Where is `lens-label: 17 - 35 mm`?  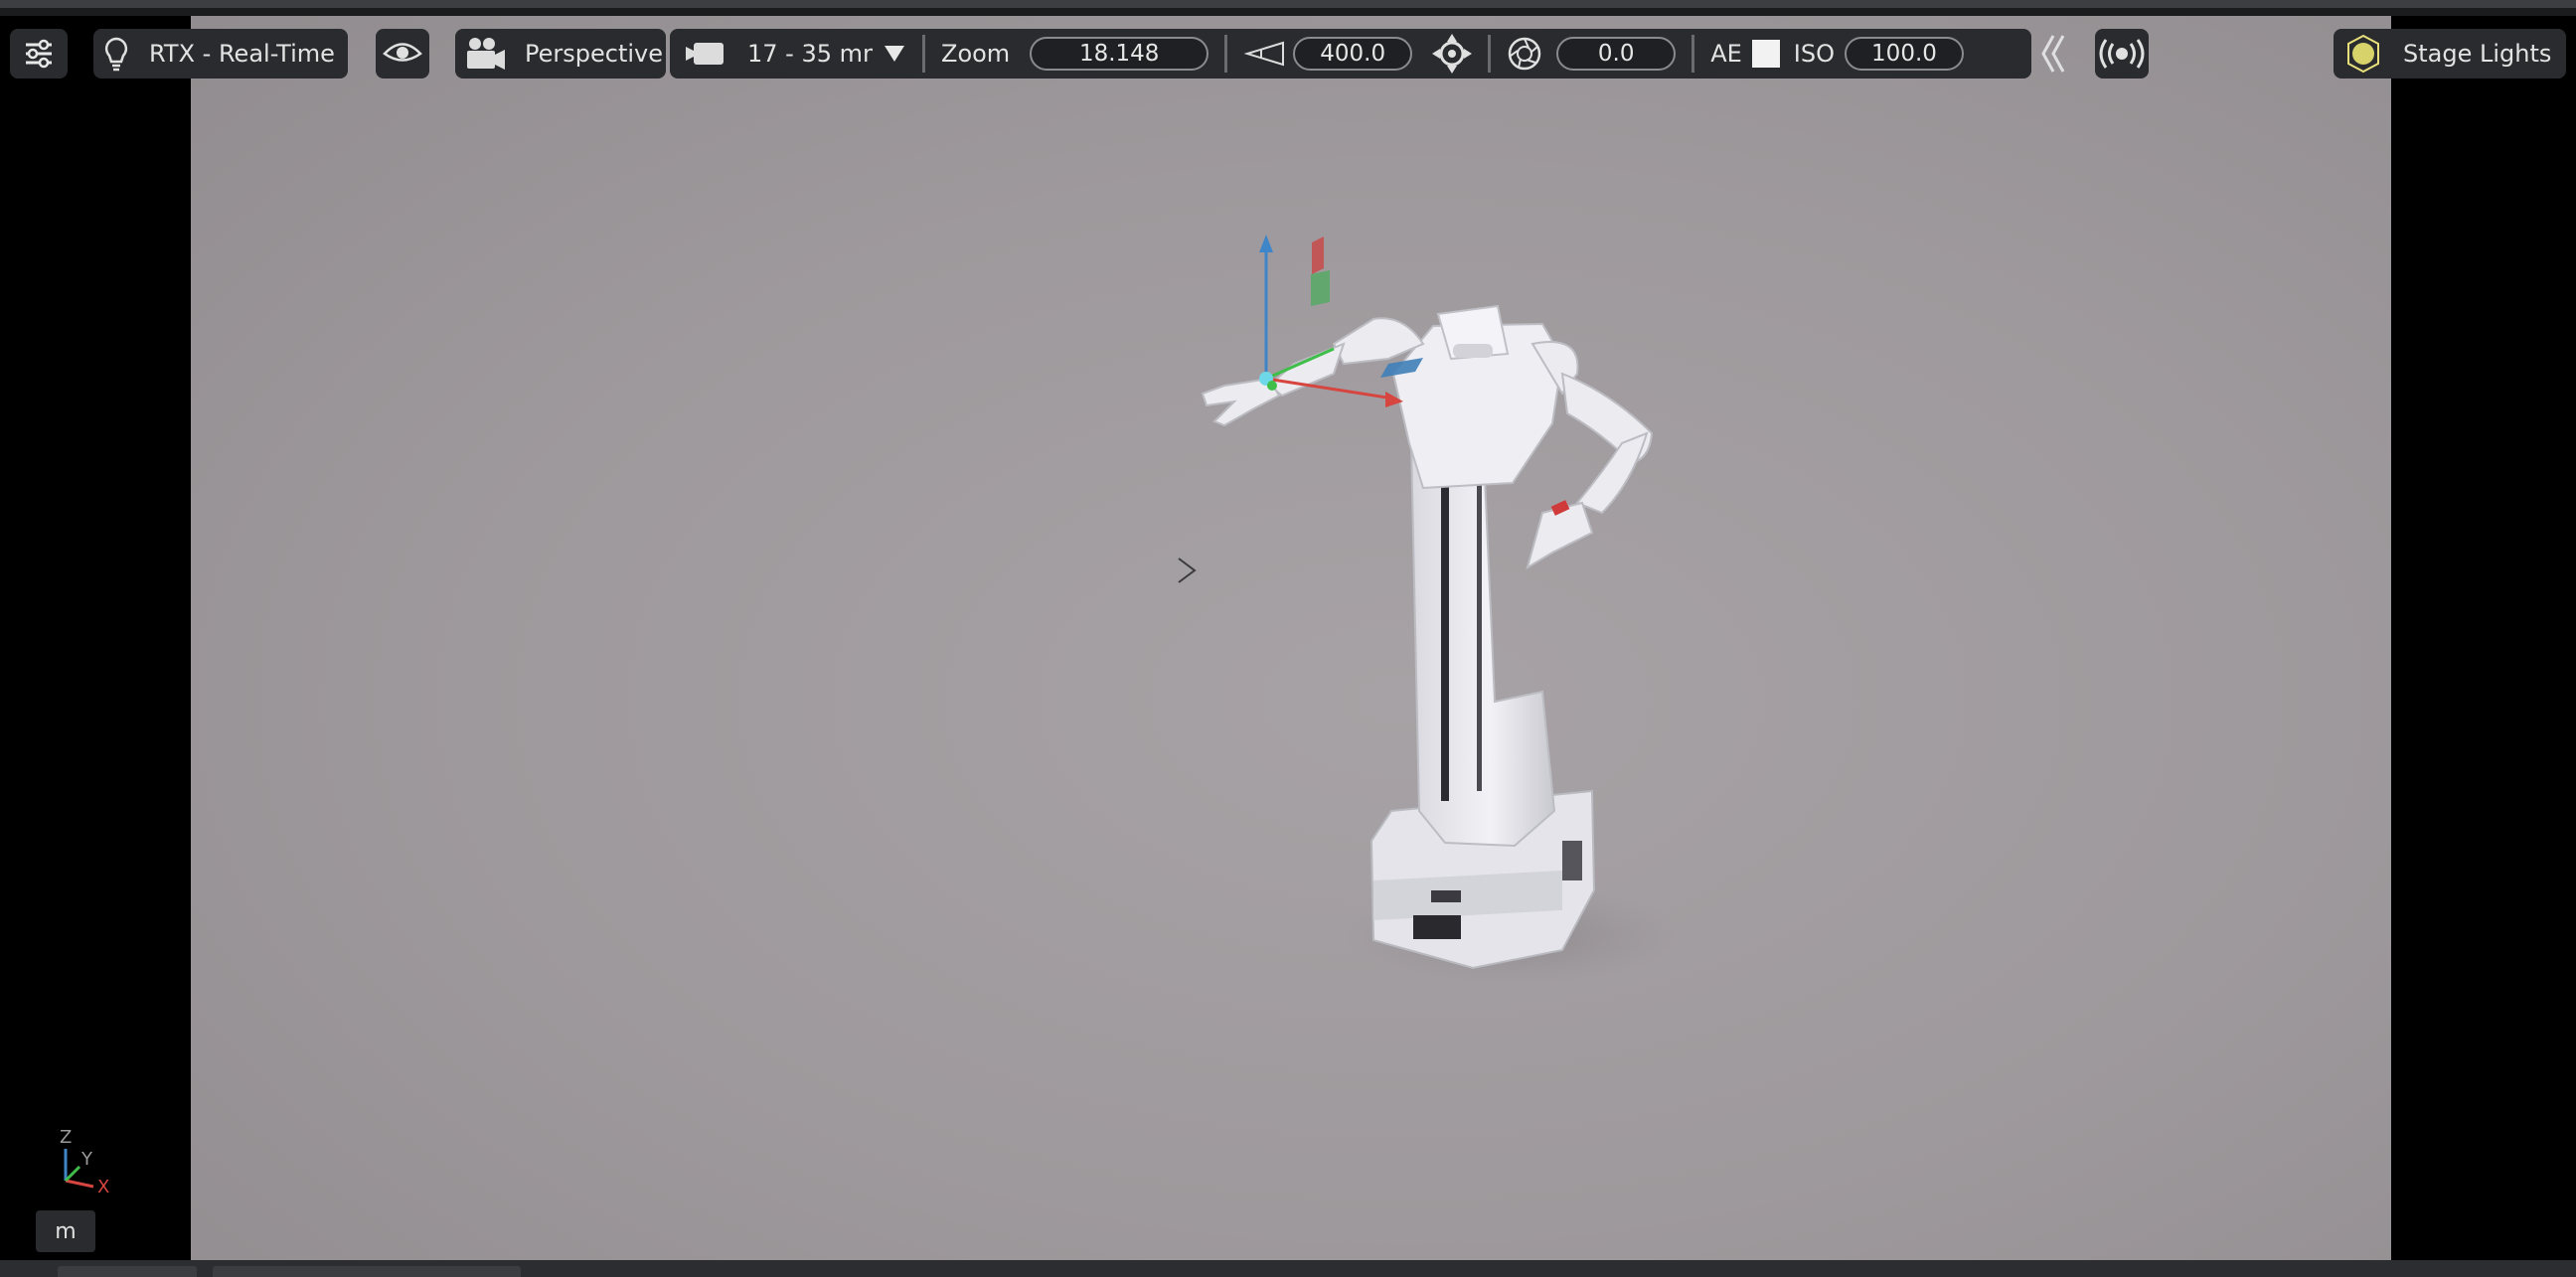 lens-label: 17 - 35 mm is located at coordinates (810, 54).